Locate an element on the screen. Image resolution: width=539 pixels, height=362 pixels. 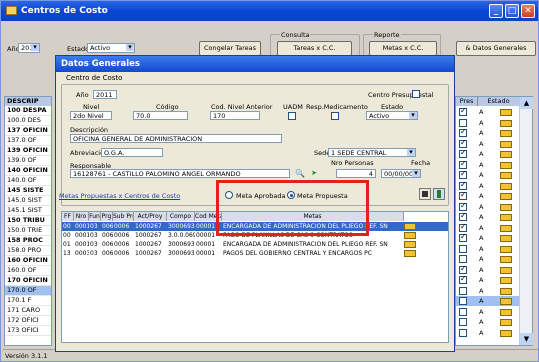
column-header-pres: Pres is located at coordinates (467, 101).